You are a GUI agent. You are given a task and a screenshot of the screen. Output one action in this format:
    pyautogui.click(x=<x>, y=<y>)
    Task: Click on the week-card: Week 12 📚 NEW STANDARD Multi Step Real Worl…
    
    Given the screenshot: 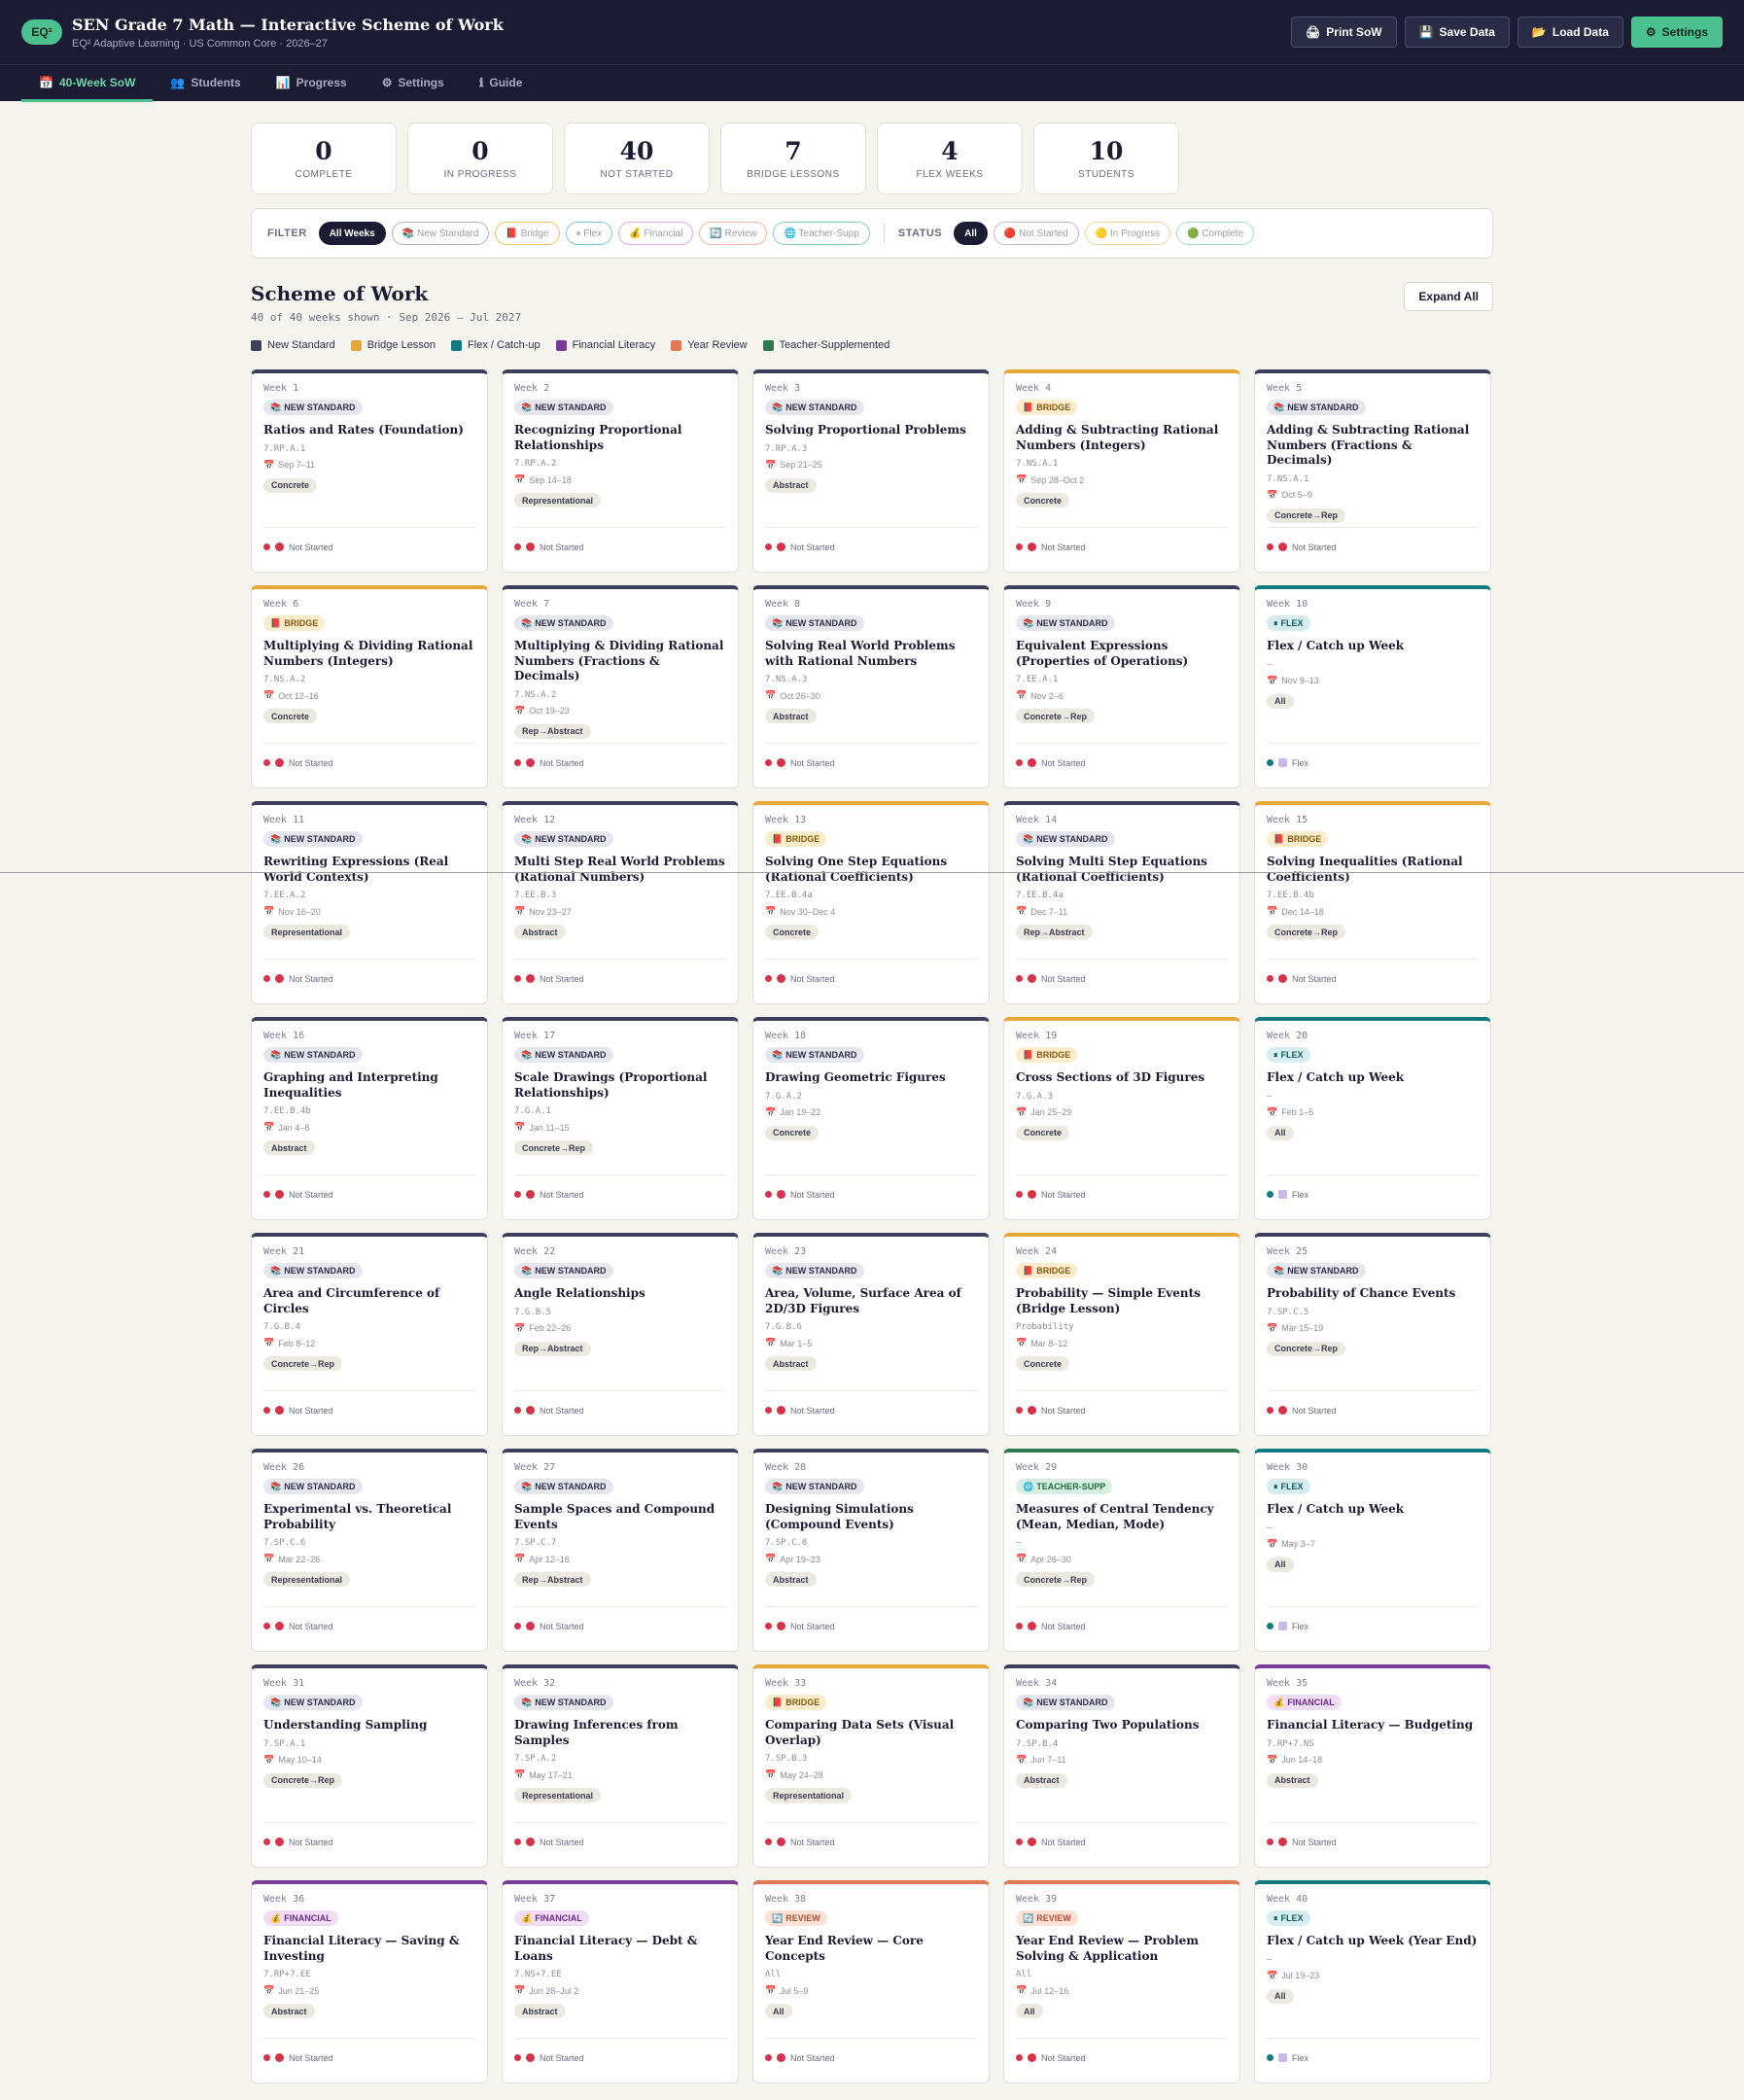 What is the action you would take?
    pyautogui.click(x=620, y=902)
    